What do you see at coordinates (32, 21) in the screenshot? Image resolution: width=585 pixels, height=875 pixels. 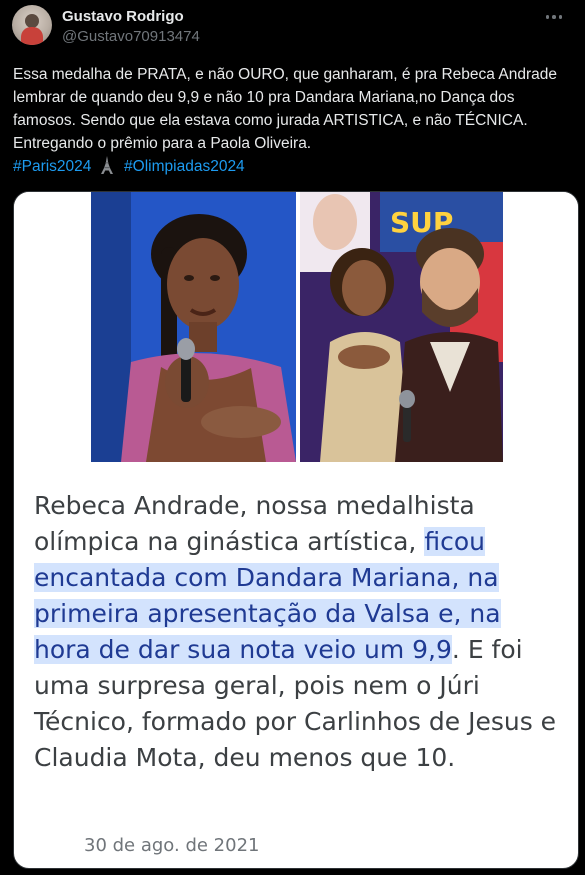 I see `avatar-head` at bounding box center [32, 21].